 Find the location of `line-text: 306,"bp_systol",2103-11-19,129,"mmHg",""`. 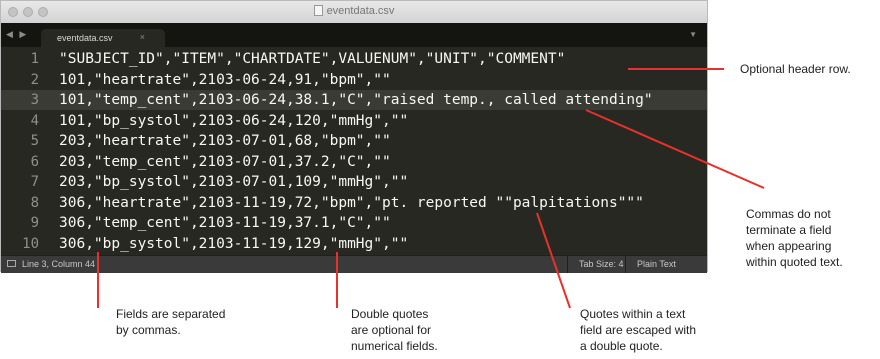

line-text: 306,"bp_systol",2103-11-19,129,"mmHg","" is located at coordinates (234, 243).